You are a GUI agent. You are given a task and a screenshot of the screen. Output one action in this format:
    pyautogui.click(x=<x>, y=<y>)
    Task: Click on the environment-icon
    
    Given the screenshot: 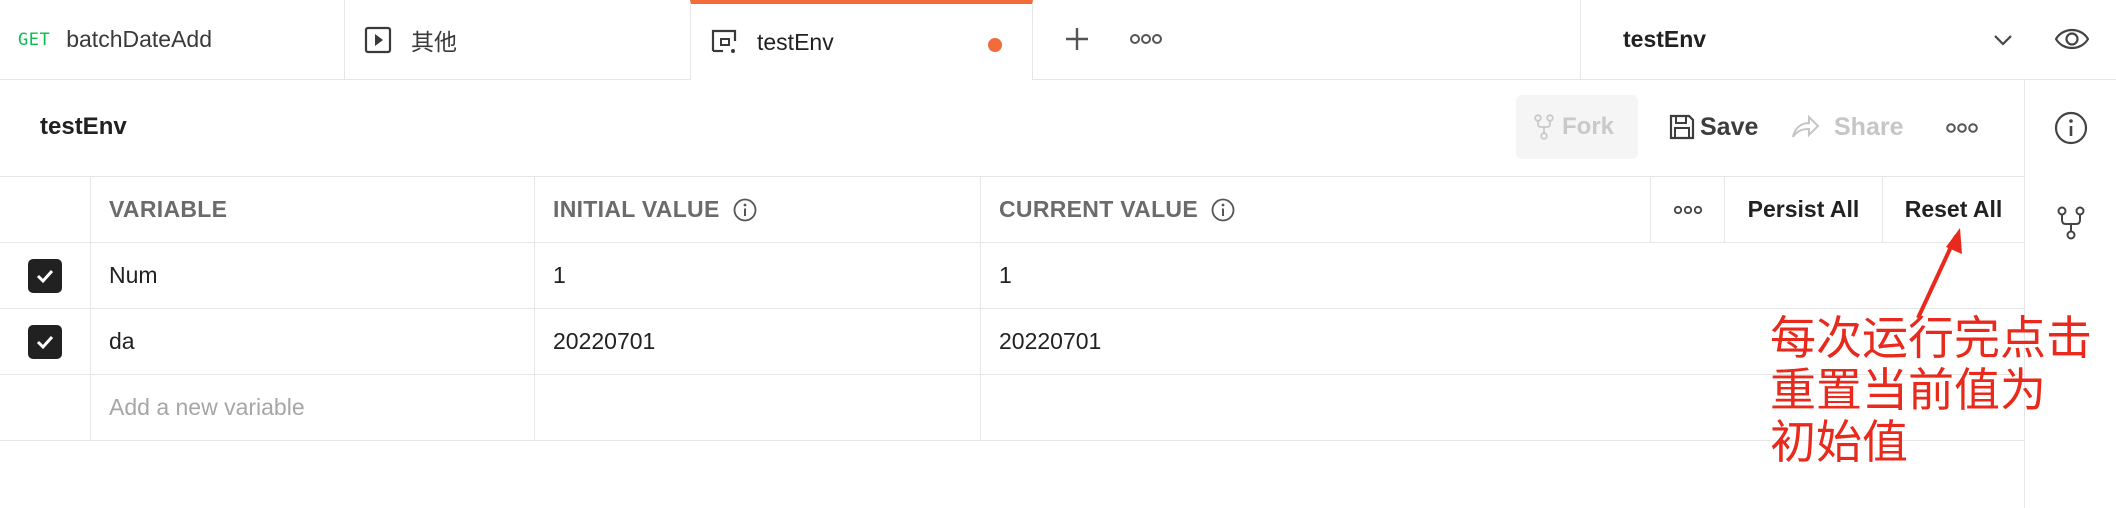 What is the action you would take?
    pyautogui.click(x=724, y=42)
    